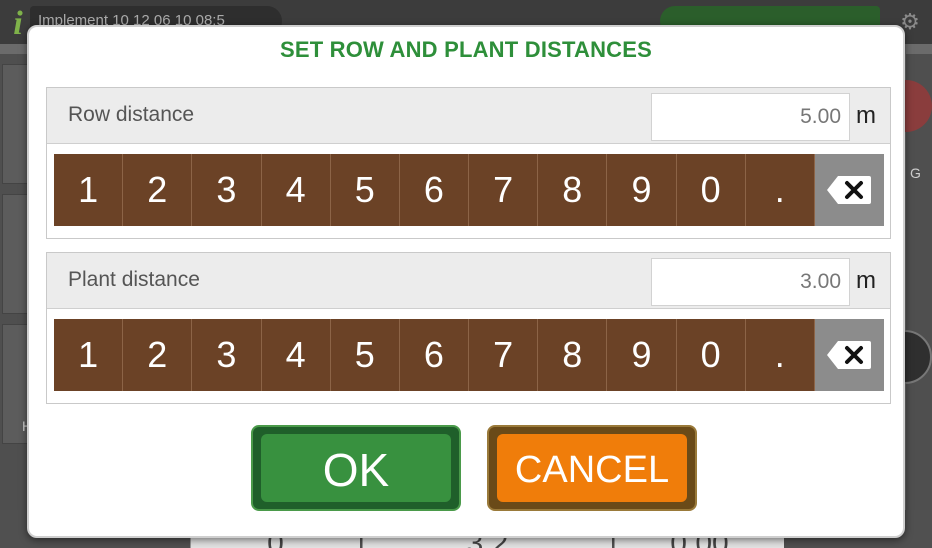 The height and width of the screenshot is (548, 932). I want to click on plant-distance-unit: m, so click(866, 280).